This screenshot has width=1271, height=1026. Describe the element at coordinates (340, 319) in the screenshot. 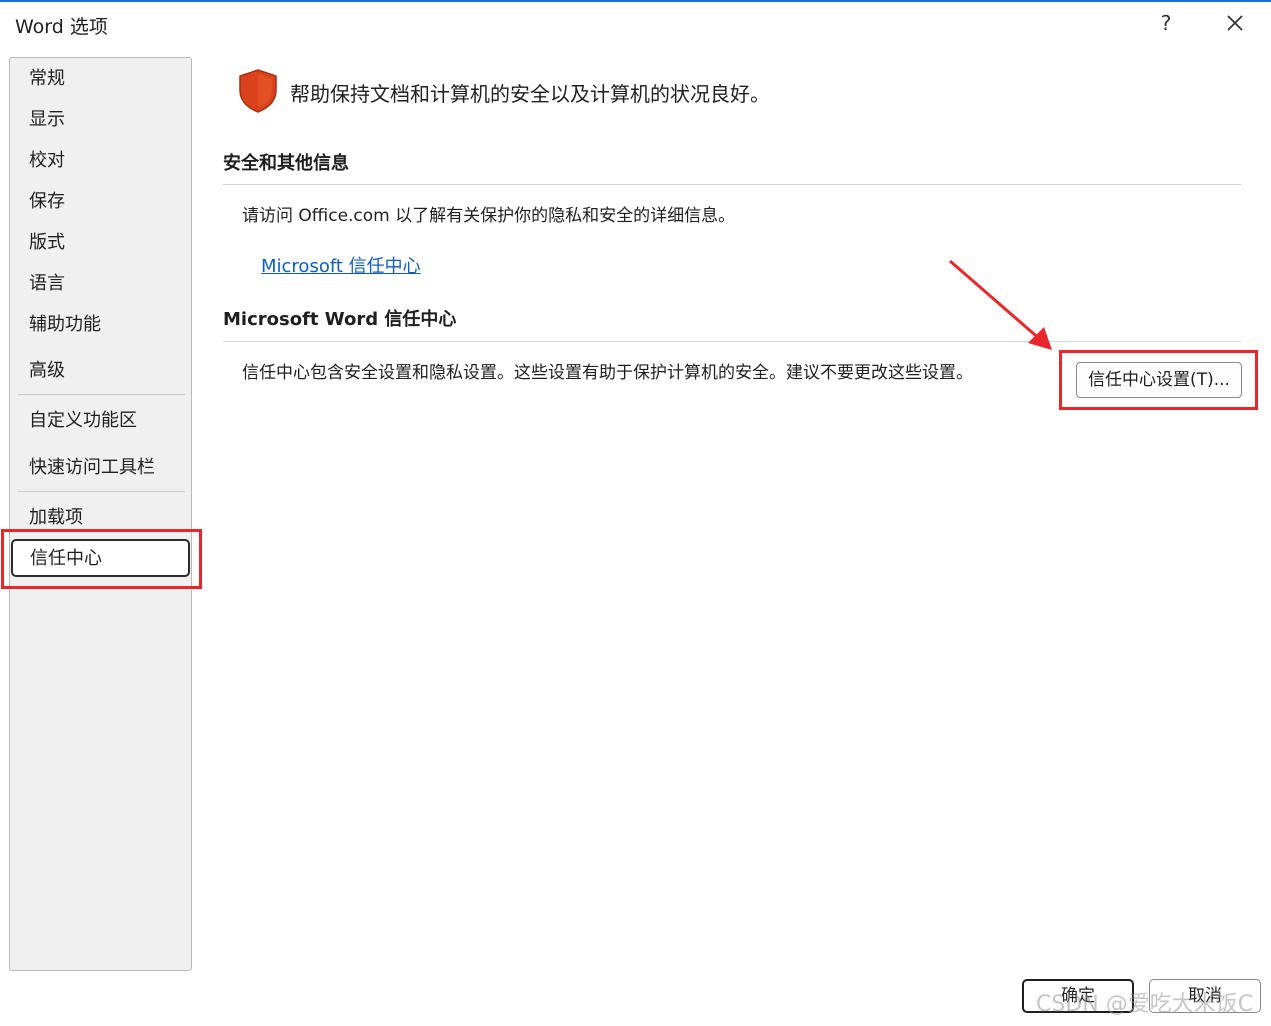

I see `section-title-trust-center: Microsoft Word 信任中心` at that location.